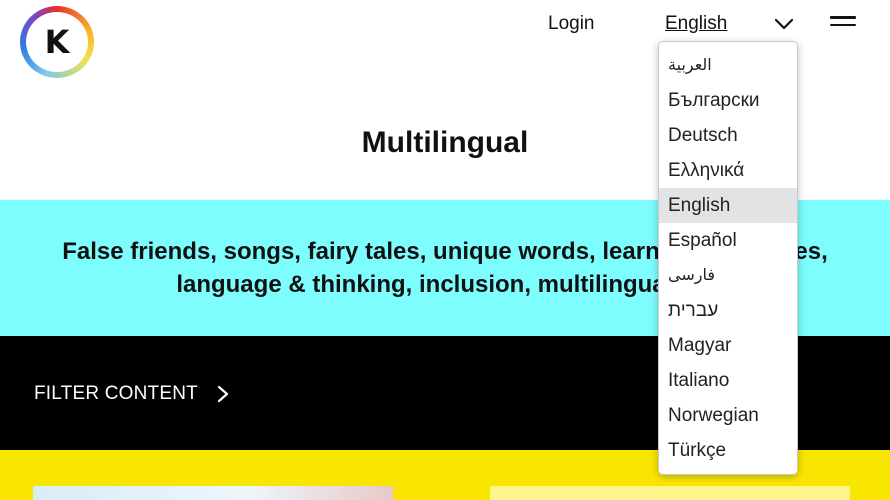 The height and width of the screenshot is (500, 890). Describe the element at coordinates (223, 394) in the screenshot. I see `chevron-right-icon` at that location.